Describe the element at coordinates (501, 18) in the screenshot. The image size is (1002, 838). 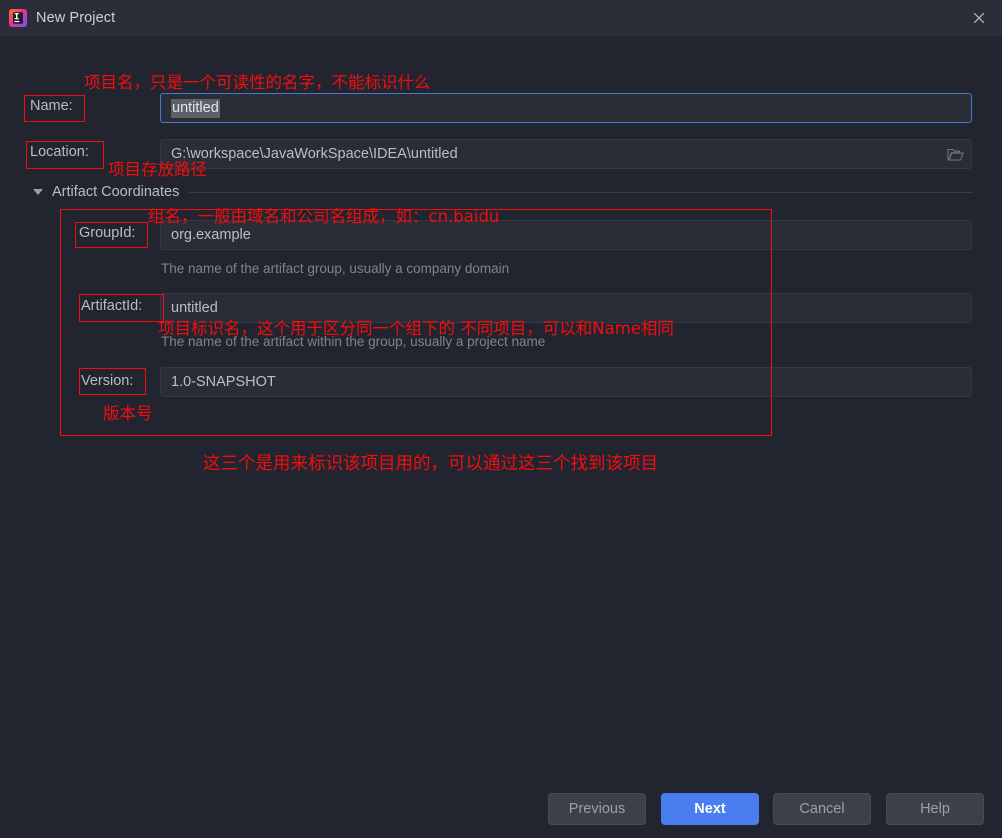
I see `window-title-bar: New Project` at that location.